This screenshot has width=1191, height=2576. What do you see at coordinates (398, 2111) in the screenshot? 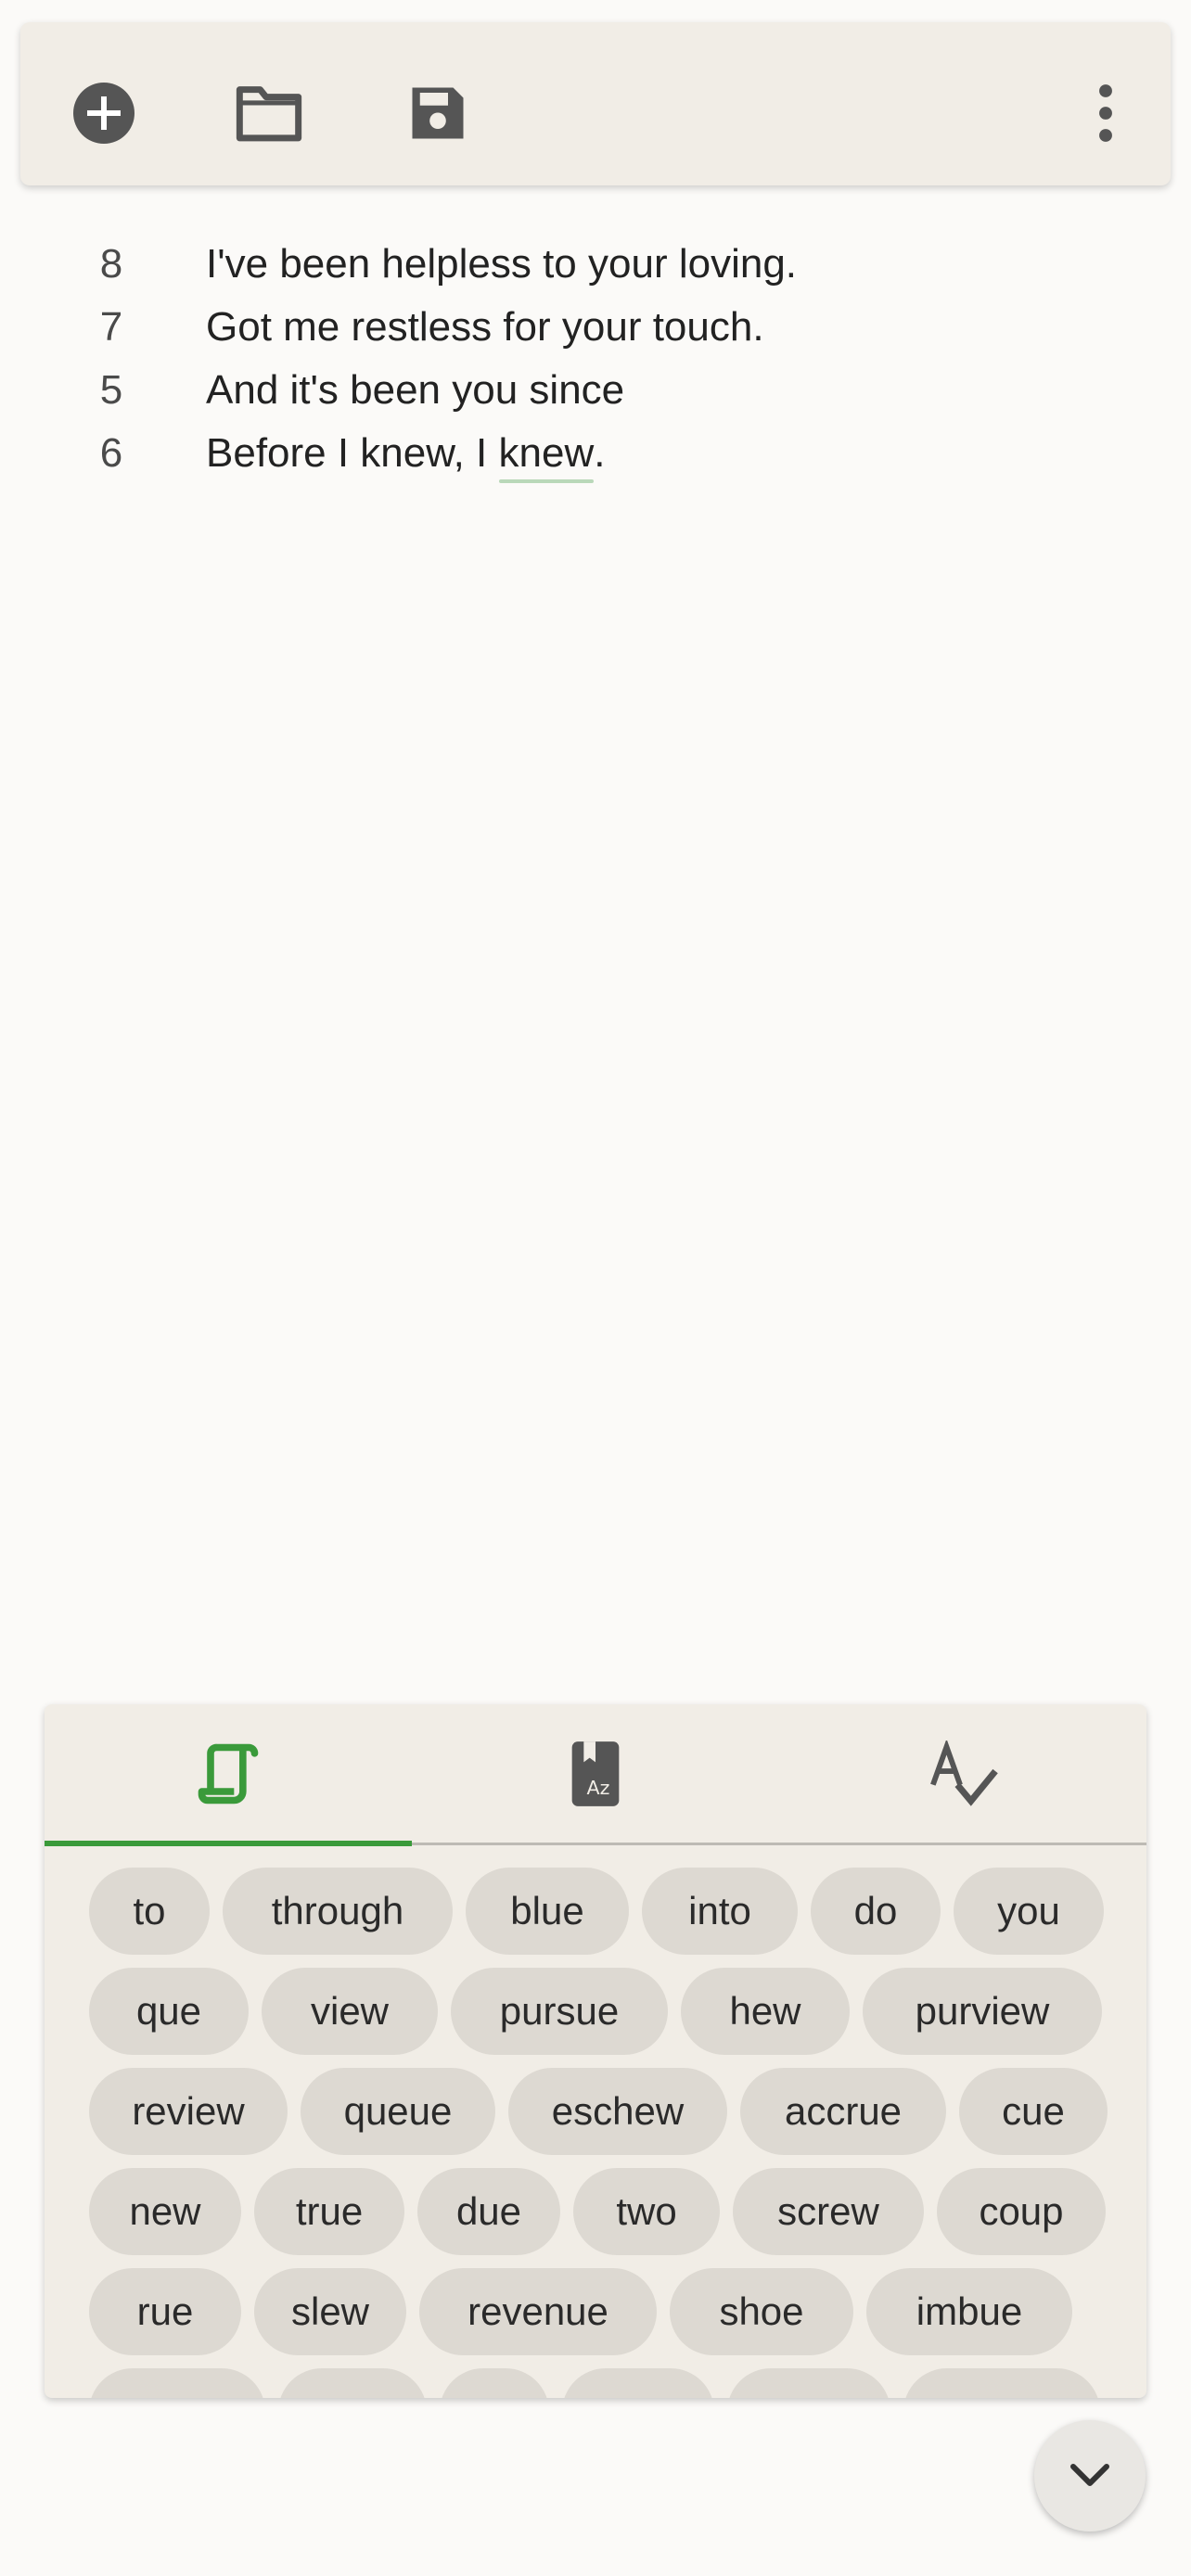
I see `word-chip: queue` at bounding box center [398, 2111].